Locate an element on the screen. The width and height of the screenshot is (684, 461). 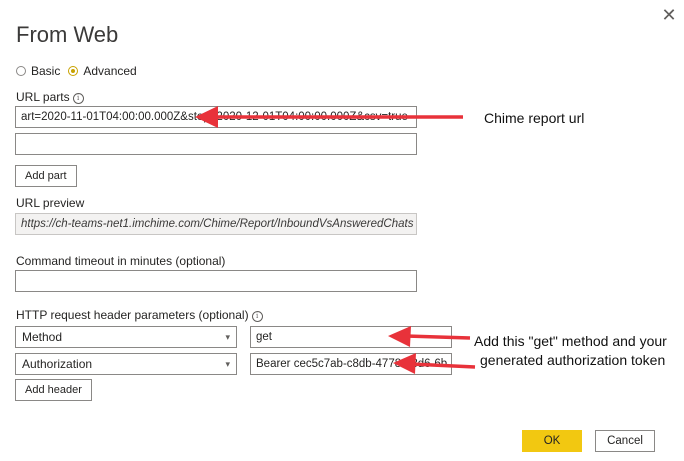
radio-basic-label: Basic is located at coordinates (45, 71).